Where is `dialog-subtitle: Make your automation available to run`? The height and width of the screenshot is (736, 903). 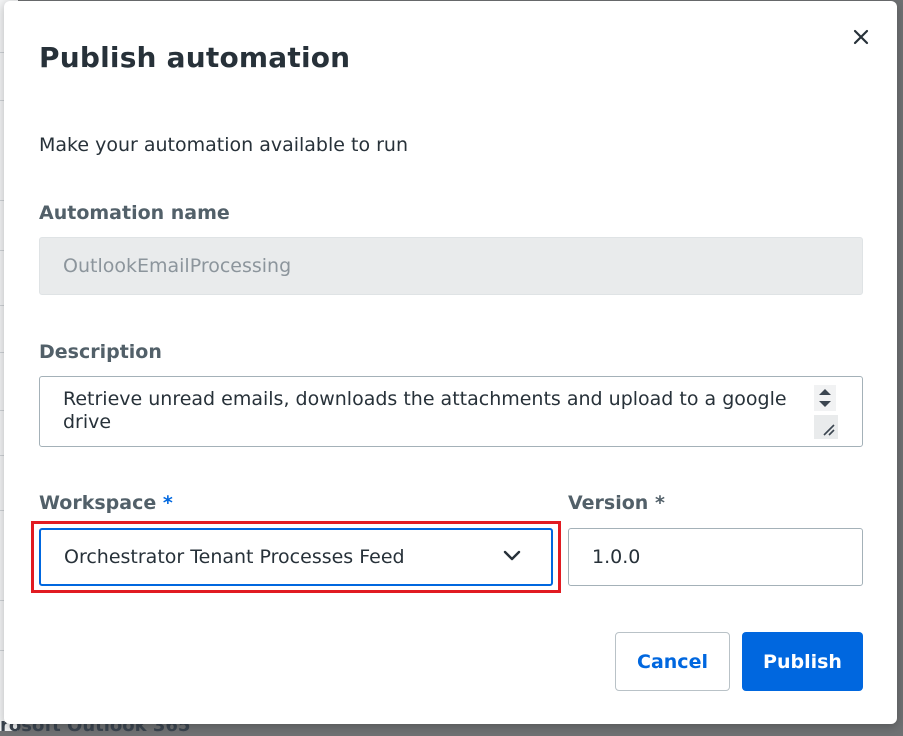 dialog-subtitle: Make your automation available to run is located at coordinates (224, 145).